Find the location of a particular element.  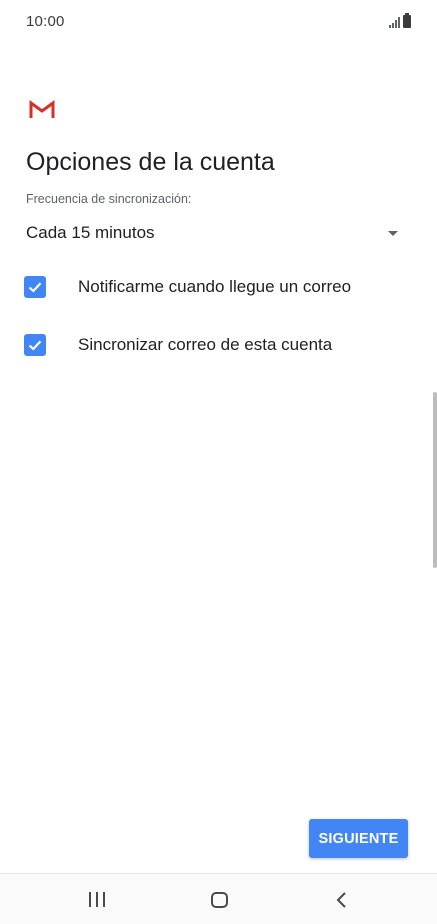

navigation-bar is located at coordinates (218, 898).